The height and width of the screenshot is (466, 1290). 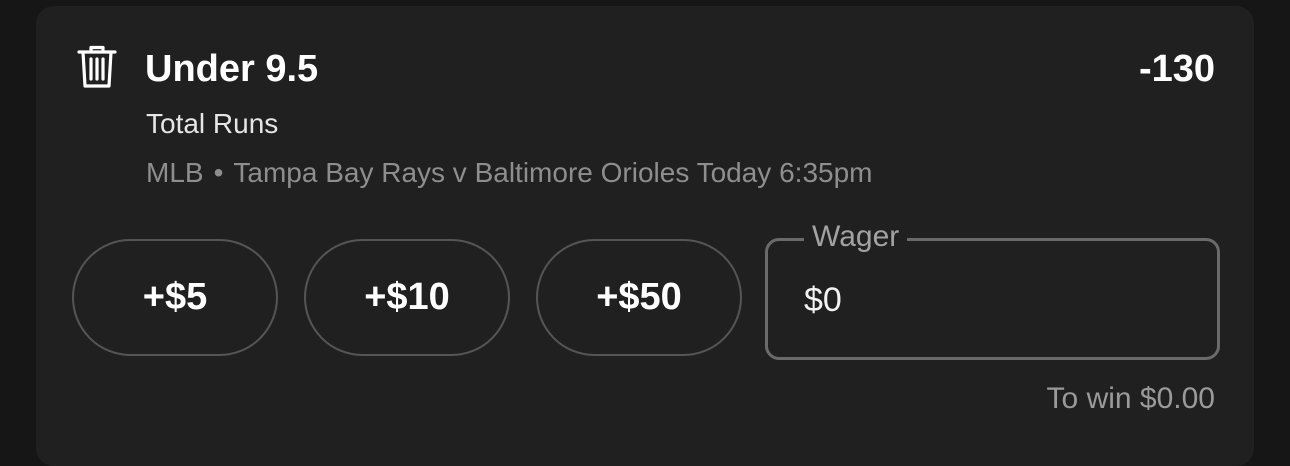 I want to click on to-win-text: To win $0.00, so click(x=1130, y=398).